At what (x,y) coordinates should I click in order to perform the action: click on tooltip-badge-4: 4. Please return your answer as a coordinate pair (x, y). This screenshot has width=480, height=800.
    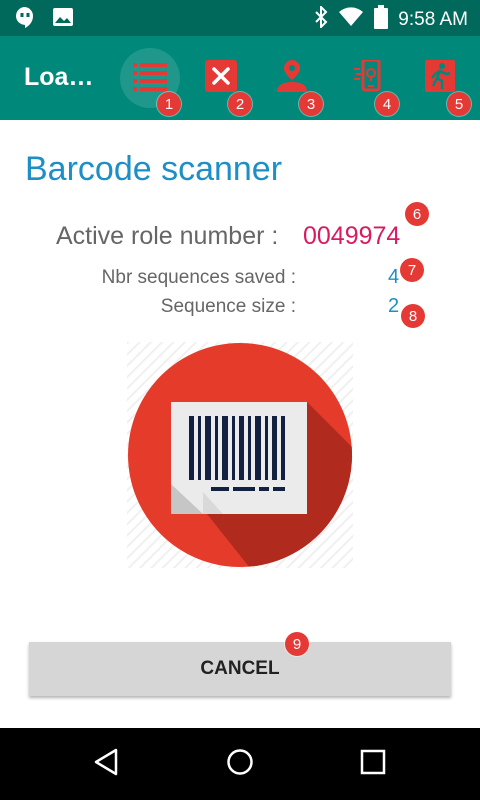
    Looking at the image, I should click on (387, 104).